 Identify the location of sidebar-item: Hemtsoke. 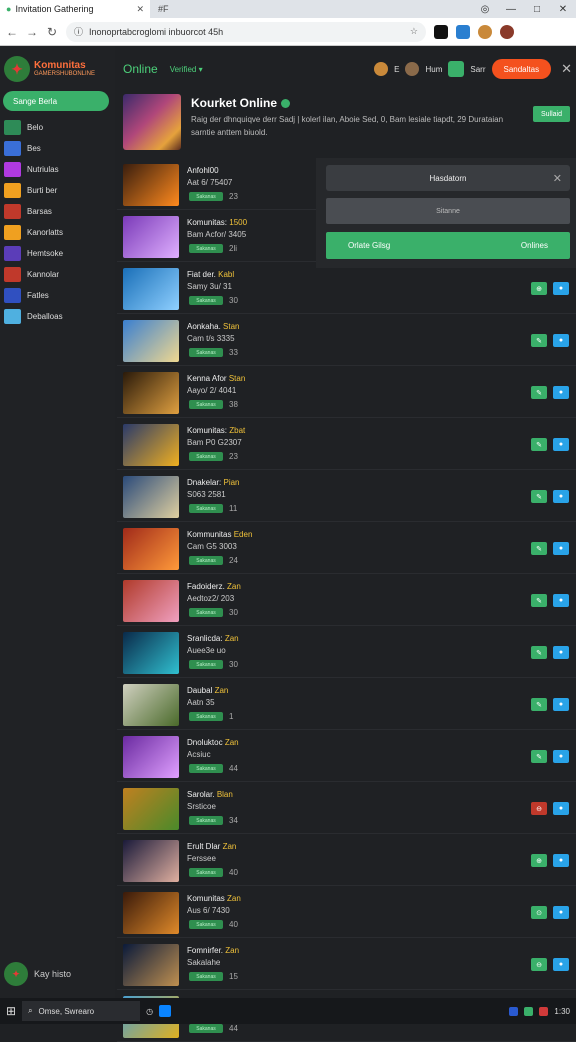
(33, 253).